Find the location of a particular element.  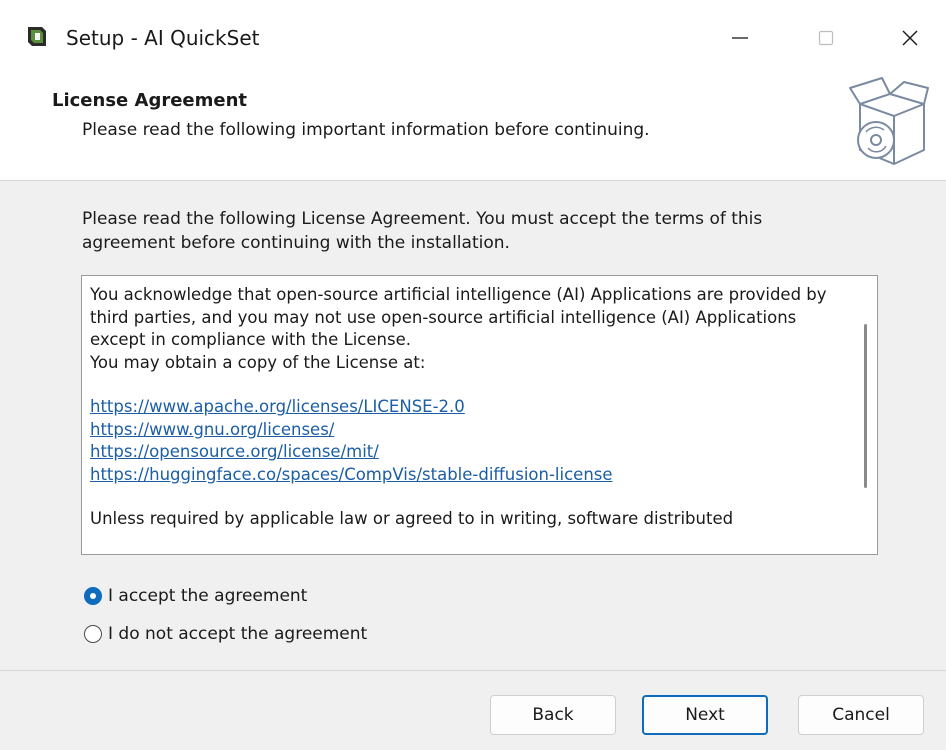

close-icon is located at coordinates (910, 38).